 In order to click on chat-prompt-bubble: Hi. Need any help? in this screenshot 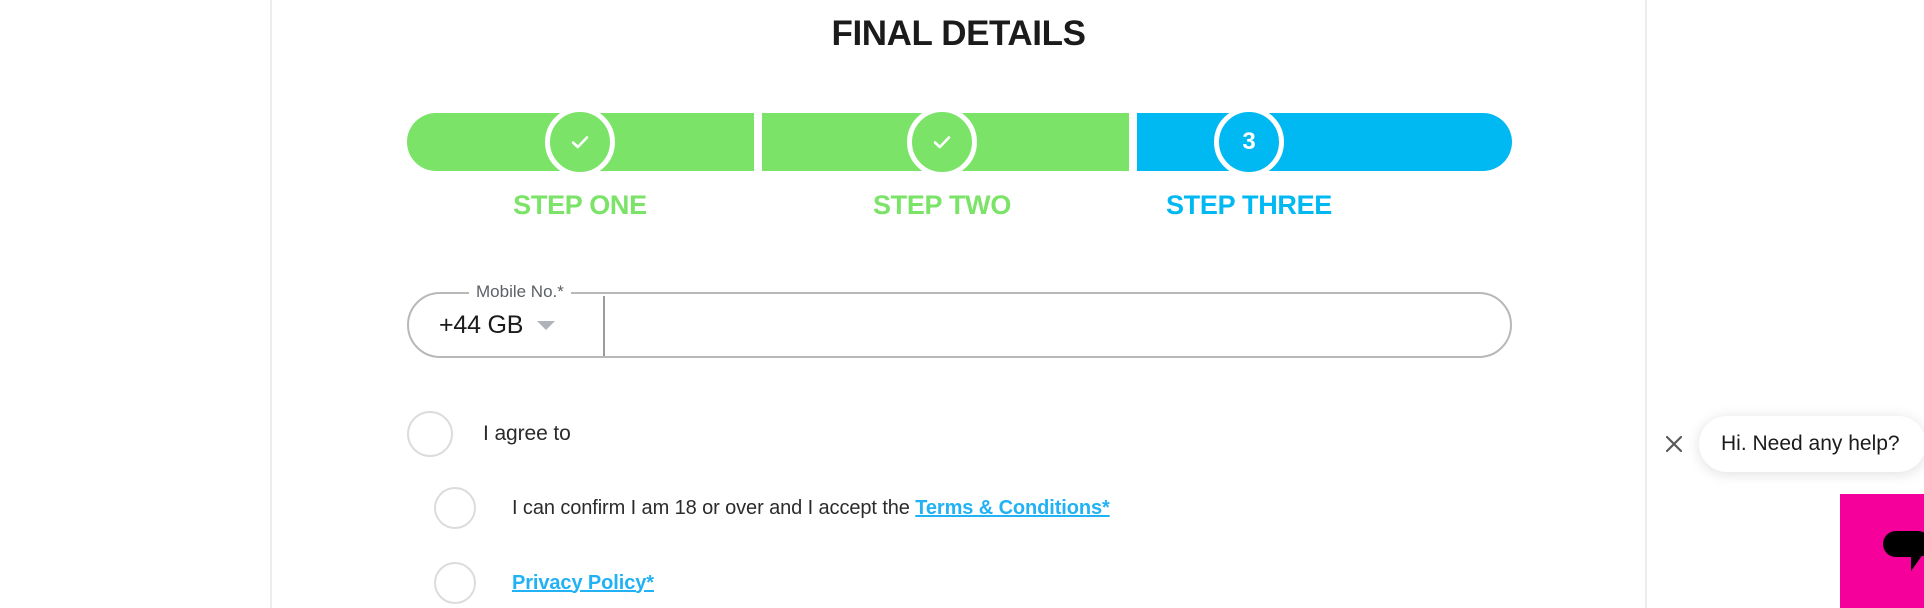, I will do `click(1811, 444)`.